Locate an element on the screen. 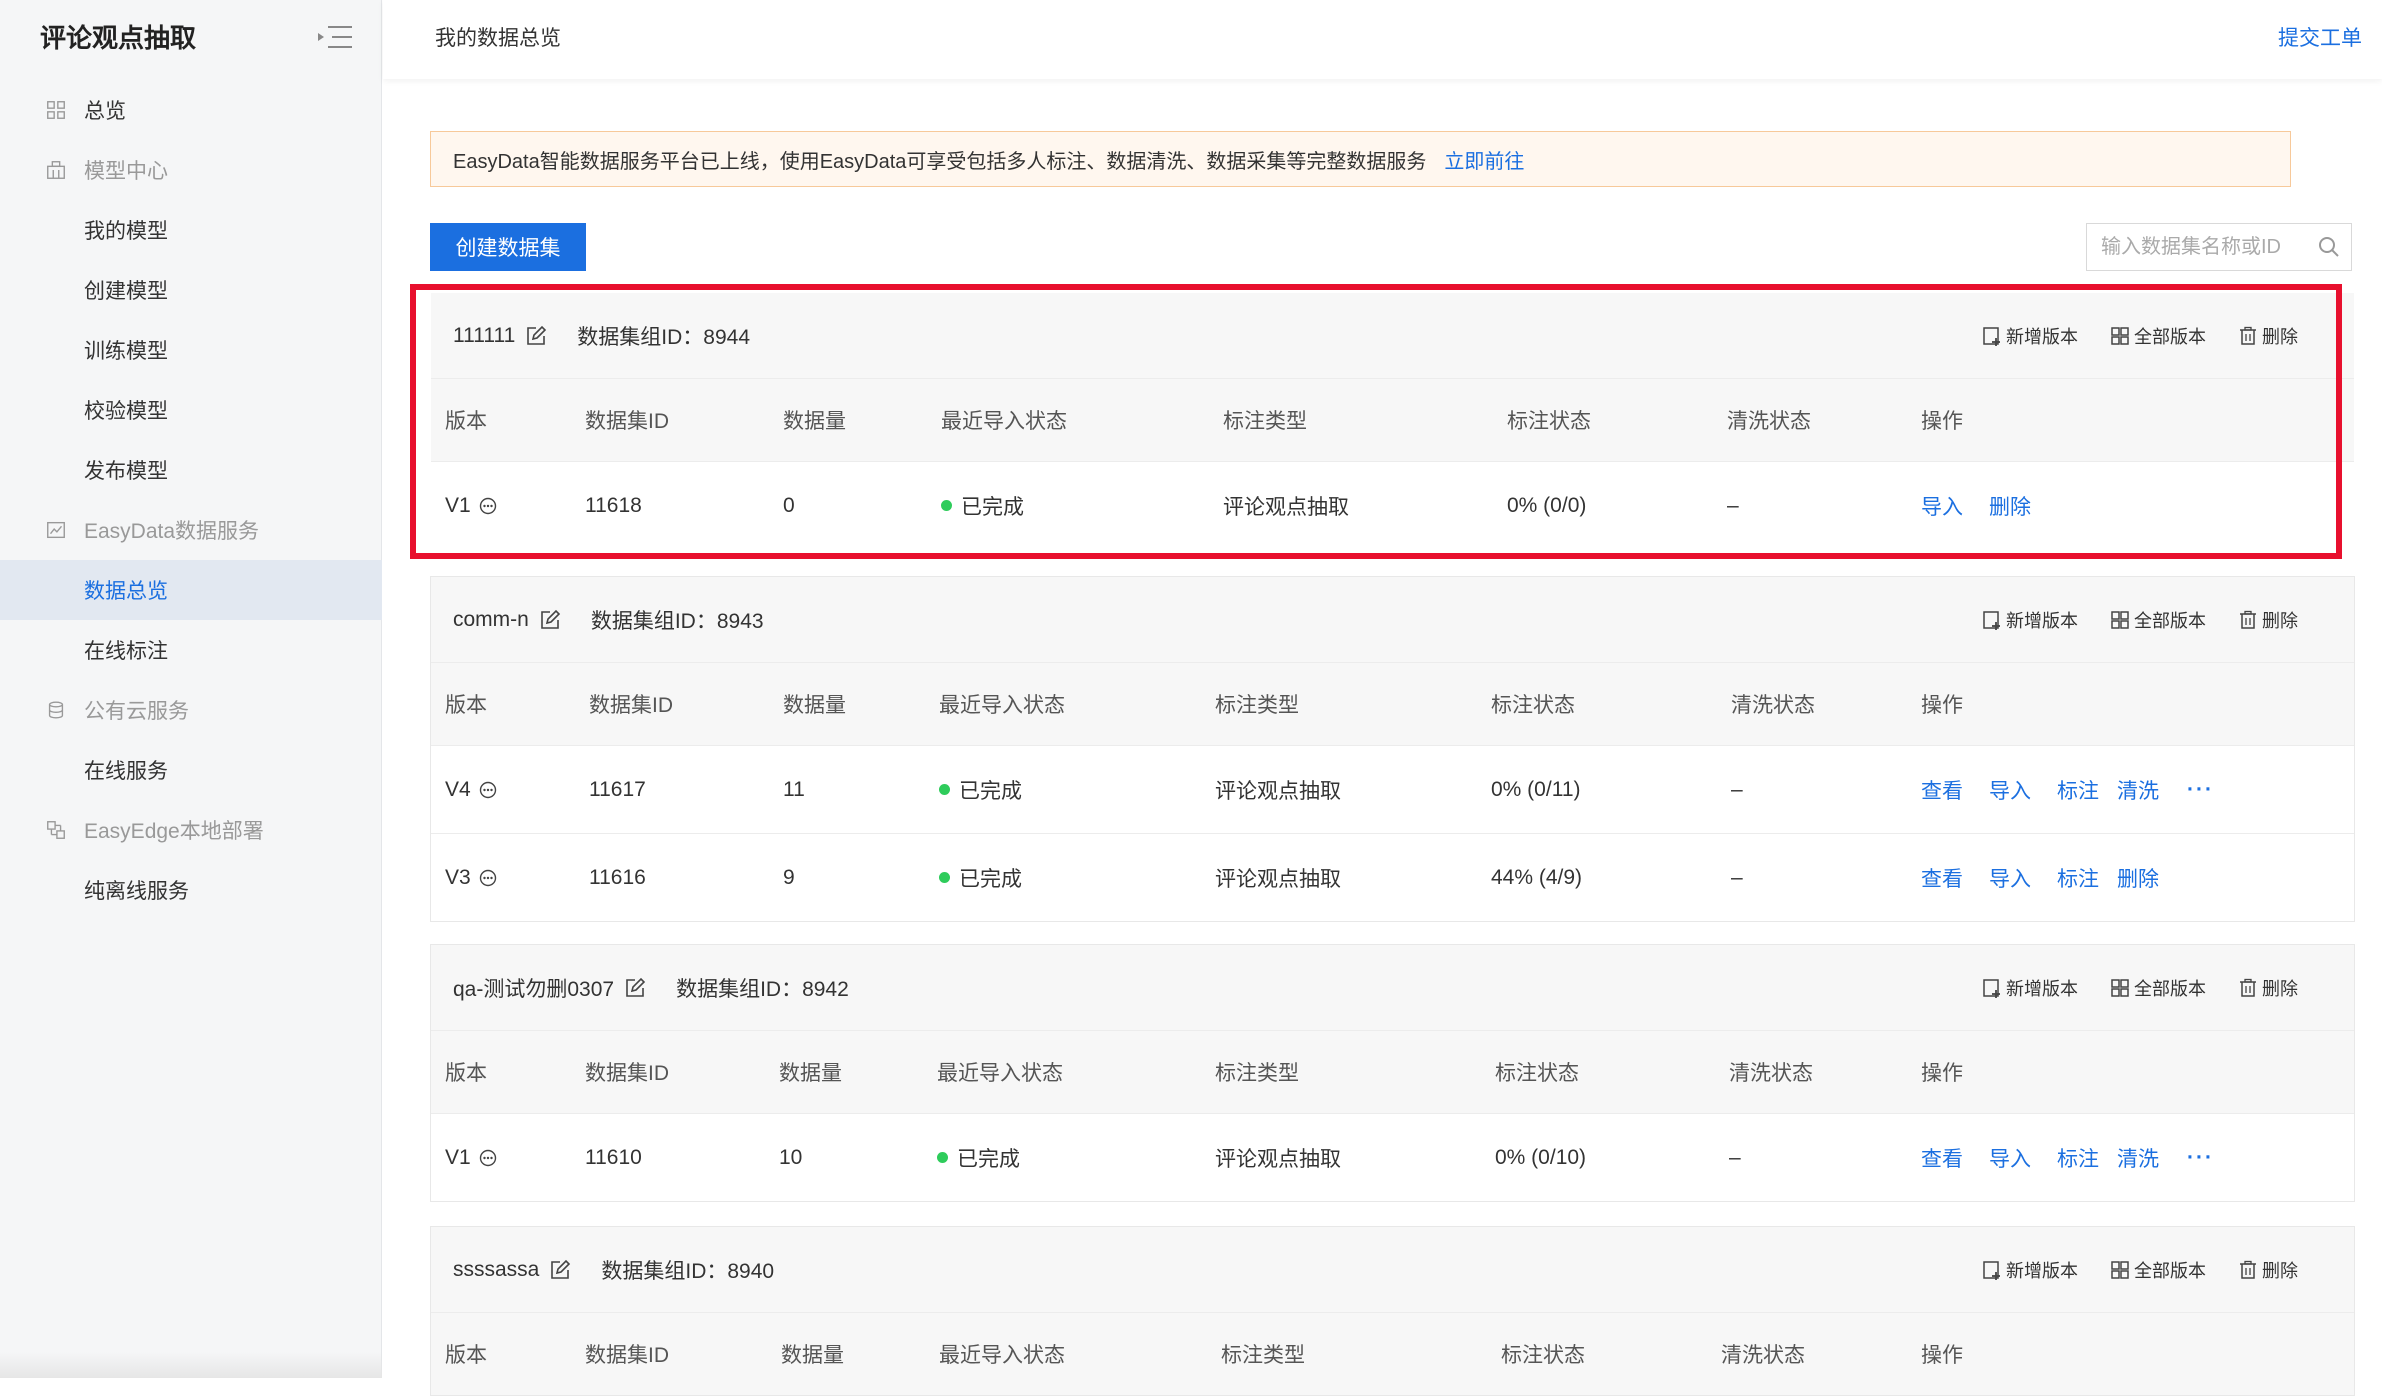 The height and width of the screenshot is (1396, 2382). sidebar-item: 发布模型 is located at coordinates (191, 470).